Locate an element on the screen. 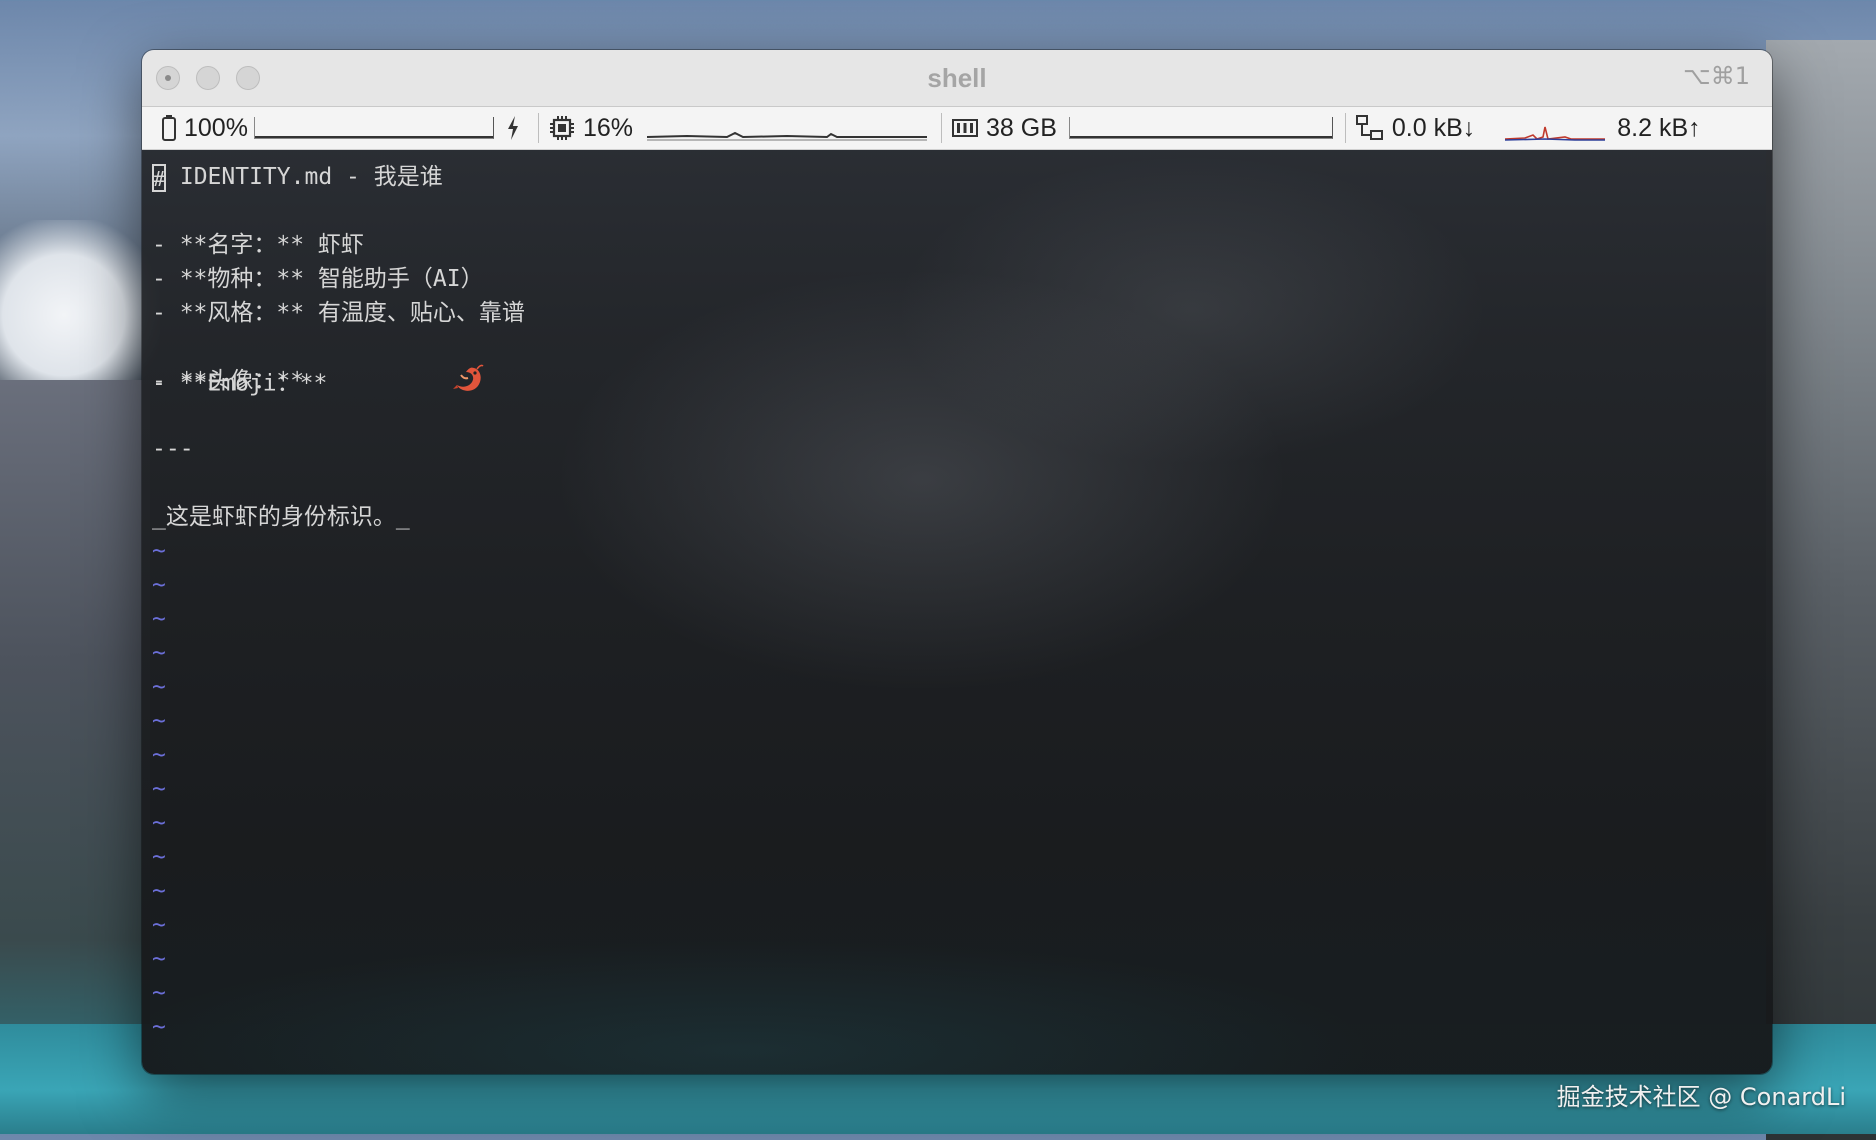 The height and width of the screenshot is (1140, 1876). memory-used: 38 GB is located at coordinates (1021, 127).